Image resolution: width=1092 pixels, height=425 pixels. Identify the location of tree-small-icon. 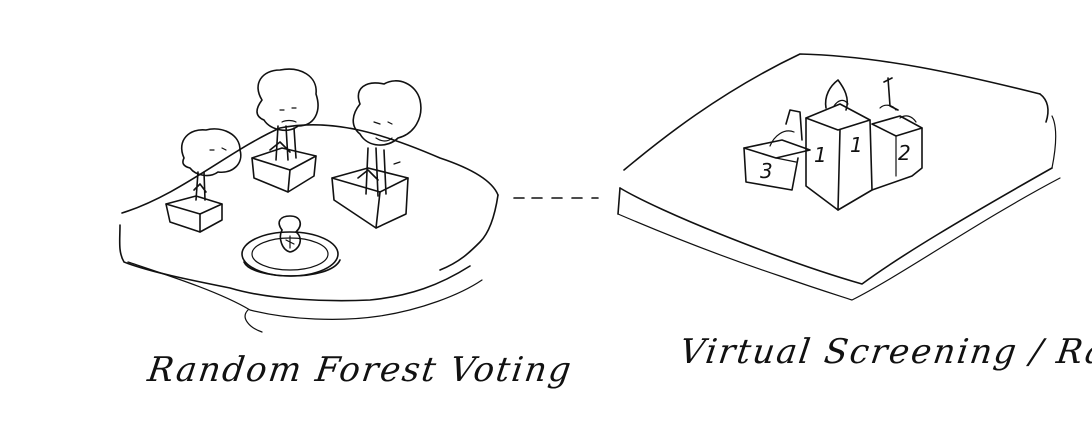
(203, 180).